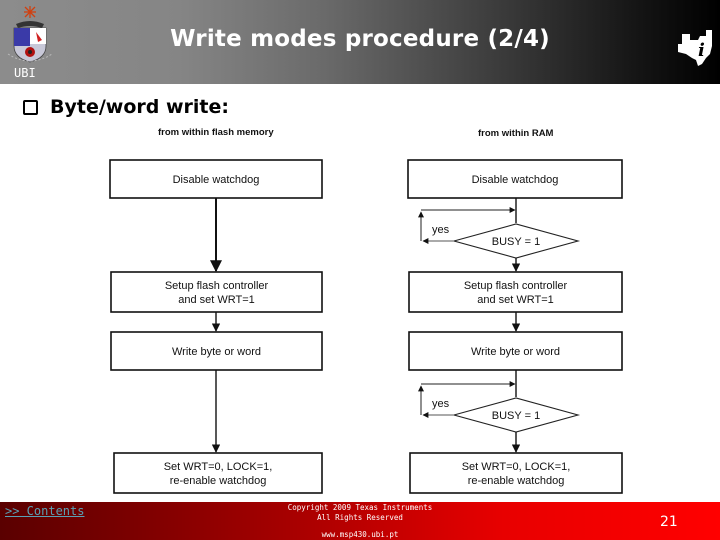  What do you see at coordinates (360, 534) in the screenshot?
I see `website-url: www.msp430.ubi.pt` at bounding box center [360, 534].